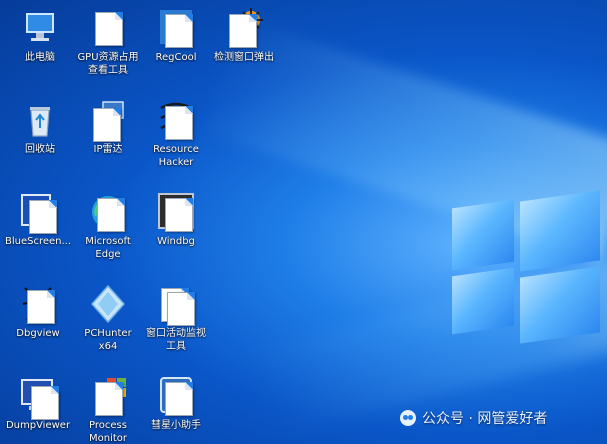  Describe the element at coordinates (176, 28) in the screenshot. I see `regcool-icon` at that location.